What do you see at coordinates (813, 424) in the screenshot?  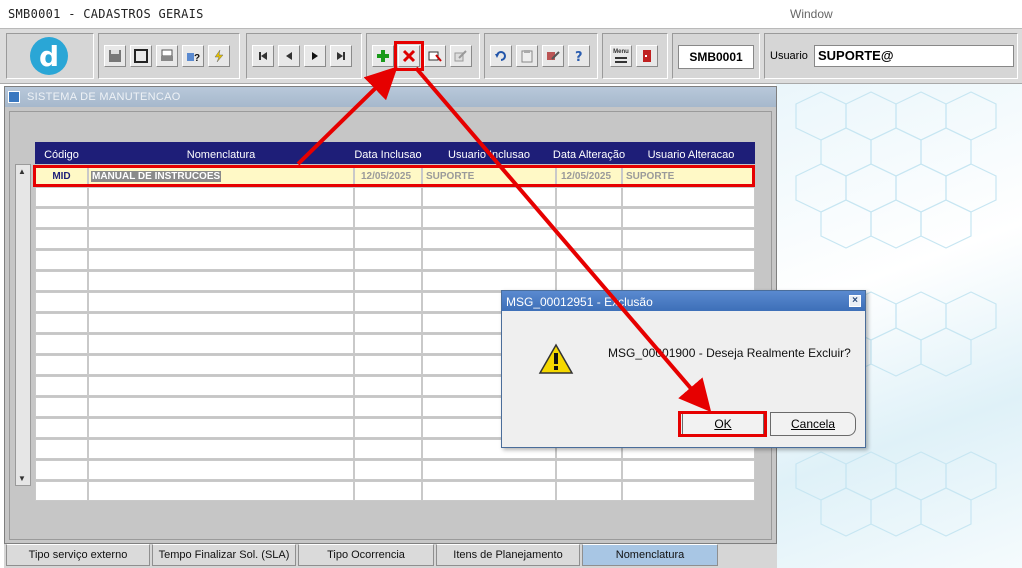 I see `cancel-button: Cancela` at bounding box center [813, 424].